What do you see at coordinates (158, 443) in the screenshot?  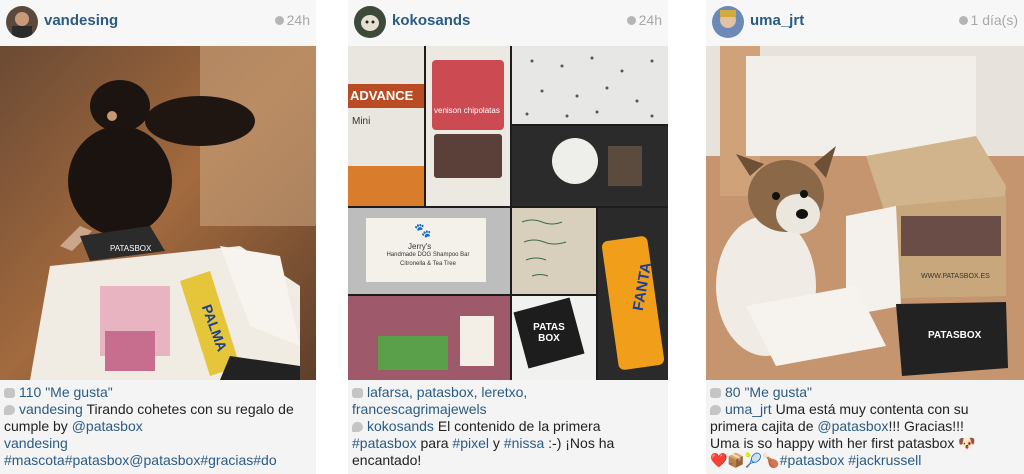 I see `comment-user: vandesing` at bounding box center [158, 443].